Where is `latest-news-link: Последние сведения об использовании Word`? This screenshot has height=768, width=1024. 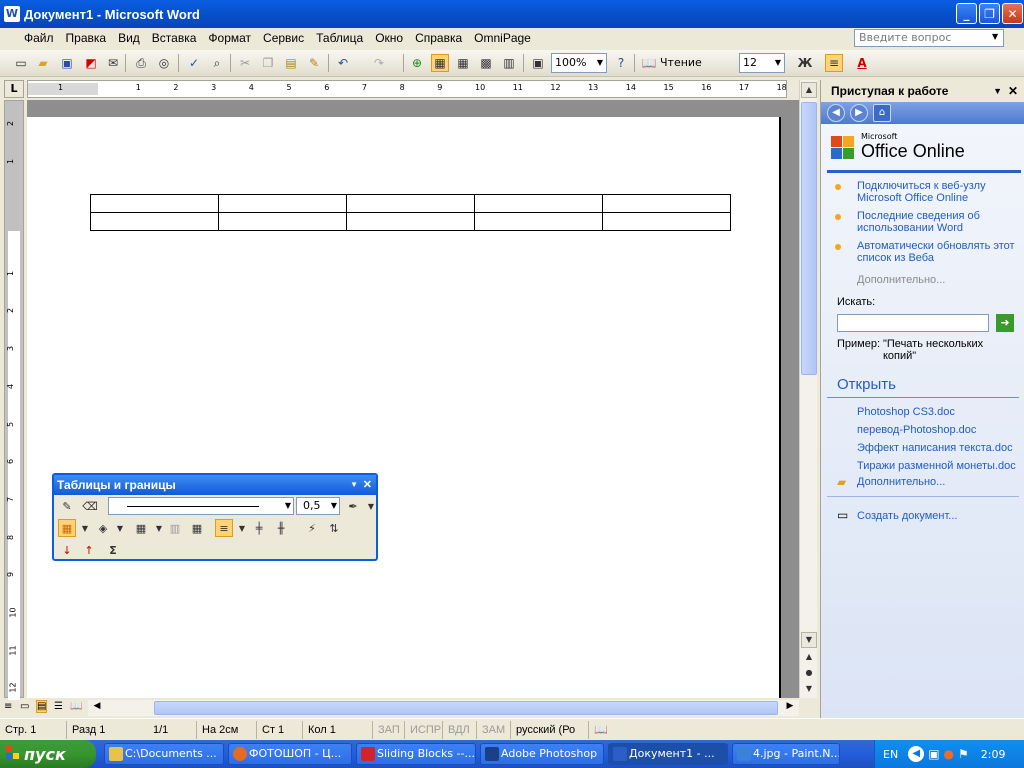 latest-news-link: Последние сведения об использовании Word is located at coordinates (937, 222).